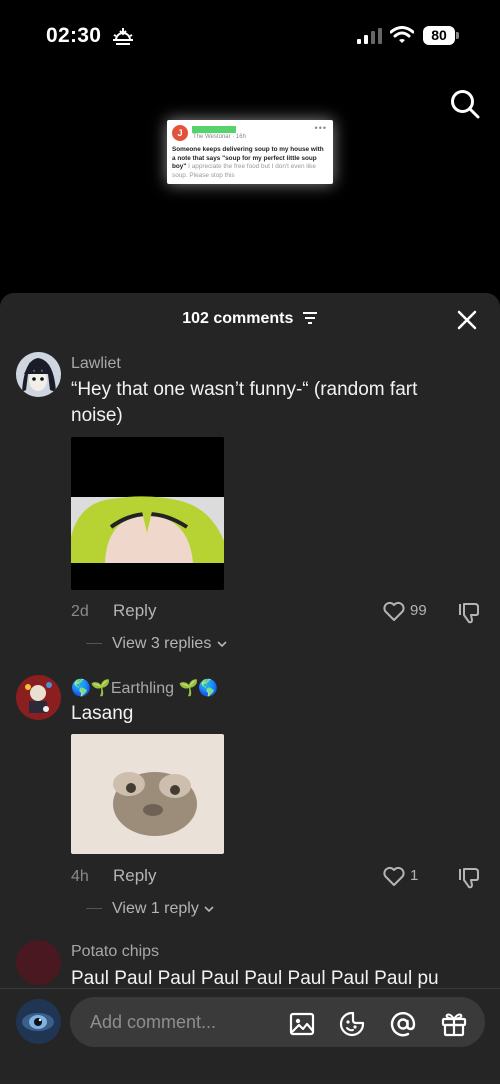 The image size is (500, 1084). I want to click on comment-age: 2d, so click(80, 611).